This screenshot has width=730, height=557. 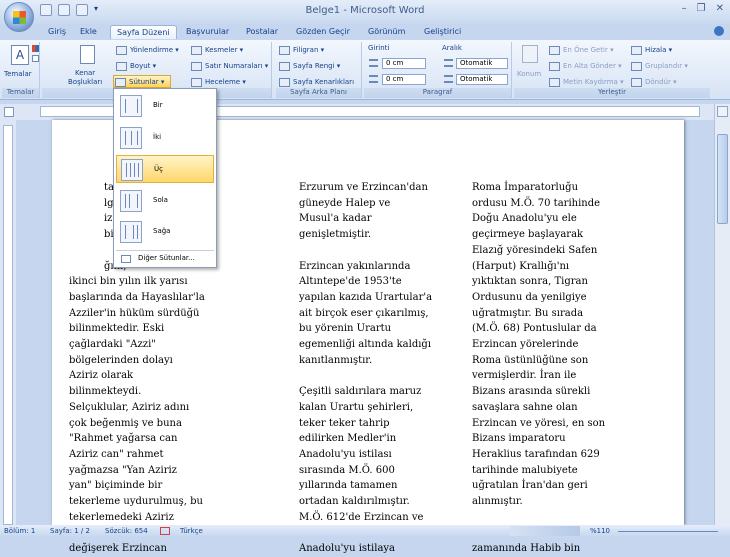 What do you see at coordinates (720, 8) in the screenshot?
I see `close-icon: ✕` at bounding box center [720, 8].